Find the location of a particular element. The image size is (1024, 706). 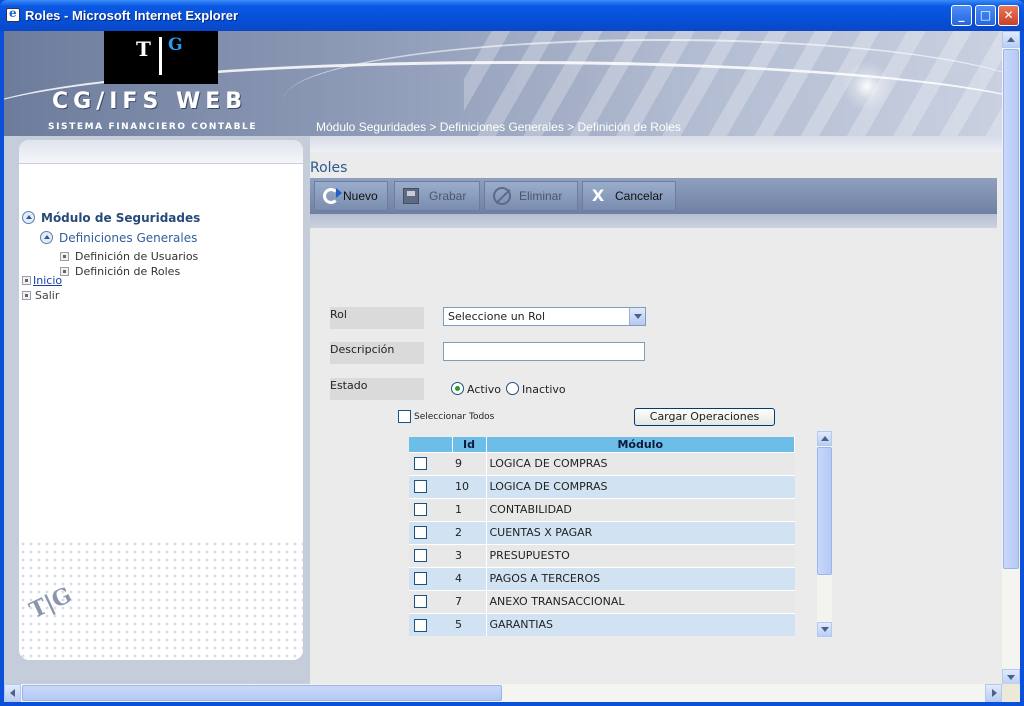

column-header-select is located at coordinates (431, 444).